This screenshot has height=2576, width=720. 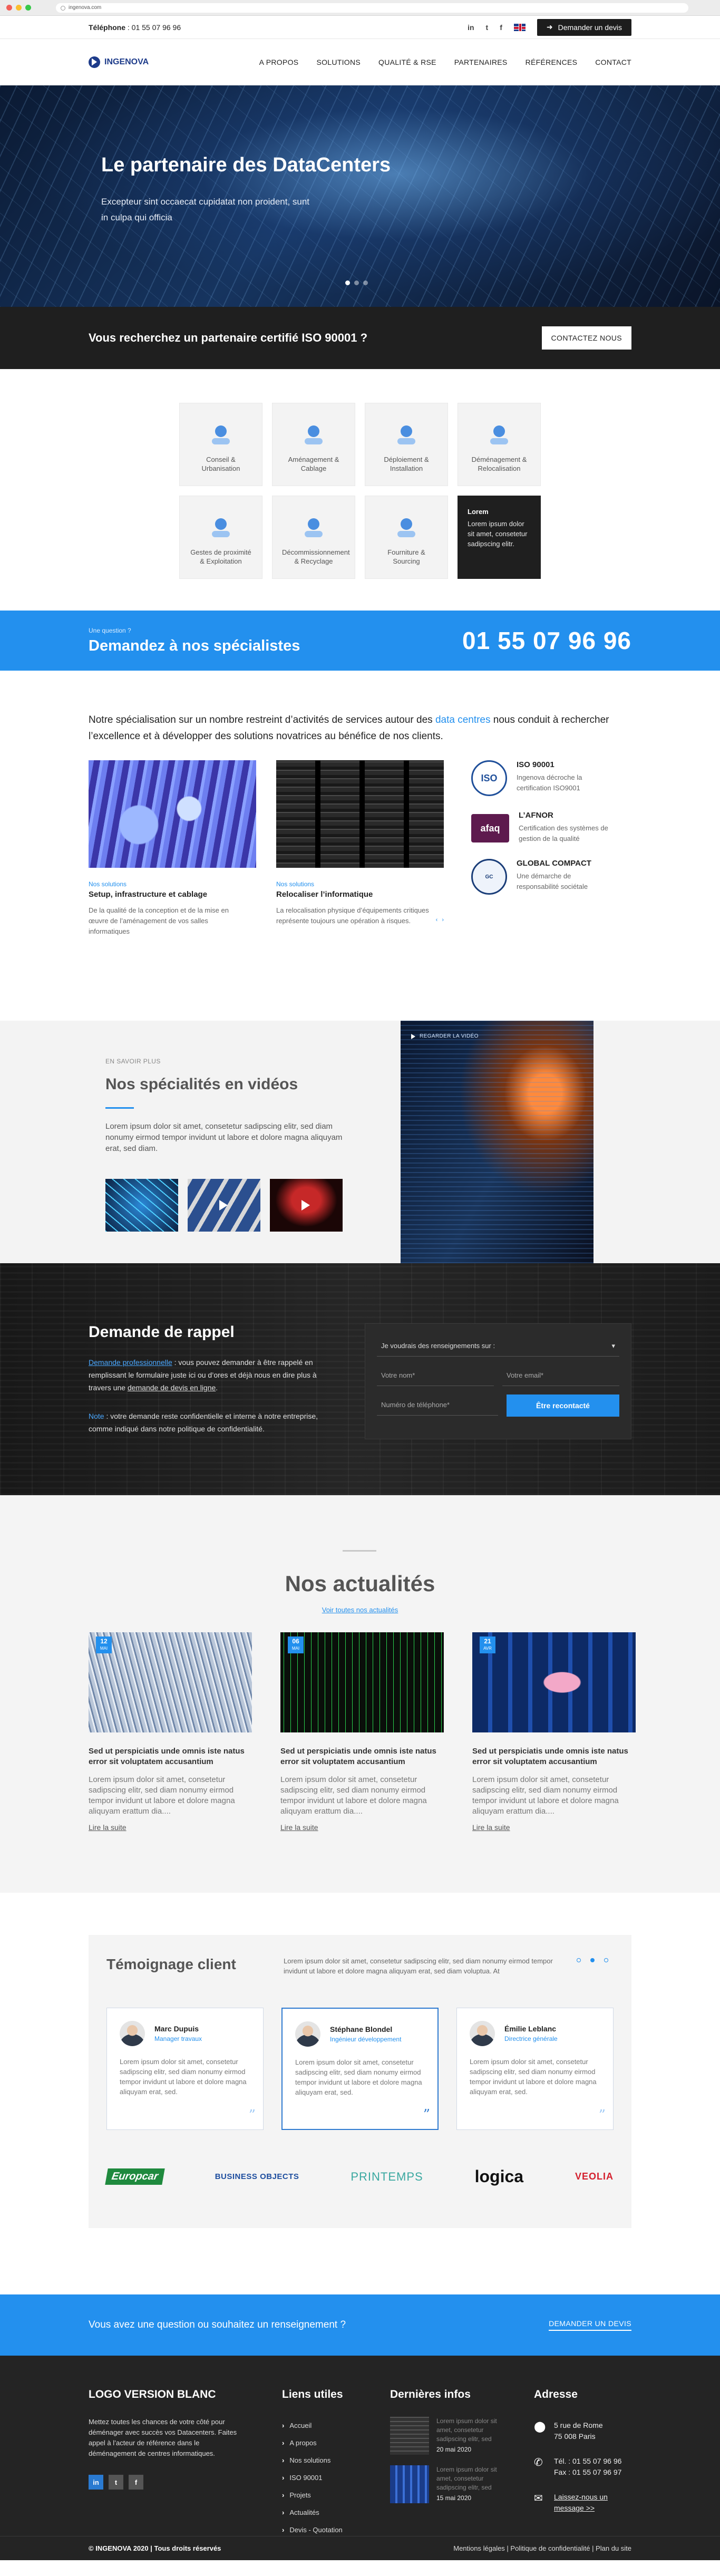 I want to click on chevron-left-icon: ‹, so click(x=437, y=920).